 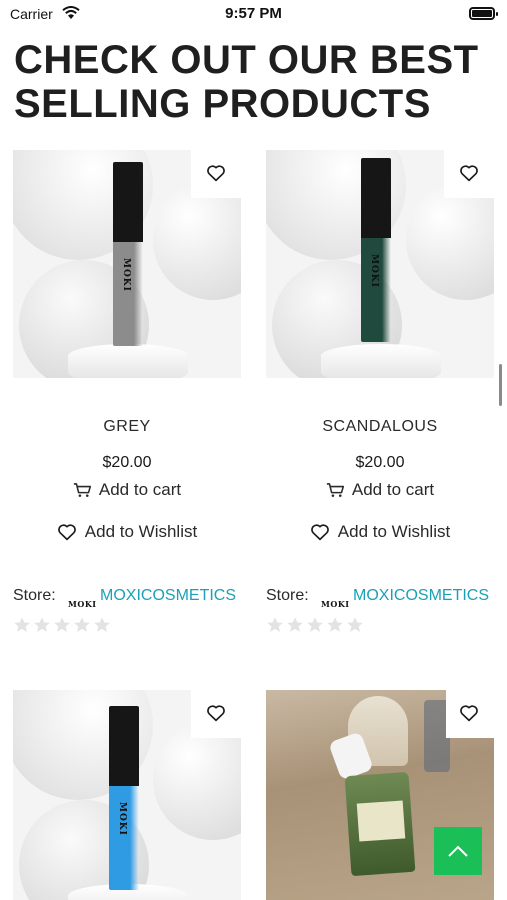 I want to click on status-time: 9:57 PM, so click(x=253, y=13).